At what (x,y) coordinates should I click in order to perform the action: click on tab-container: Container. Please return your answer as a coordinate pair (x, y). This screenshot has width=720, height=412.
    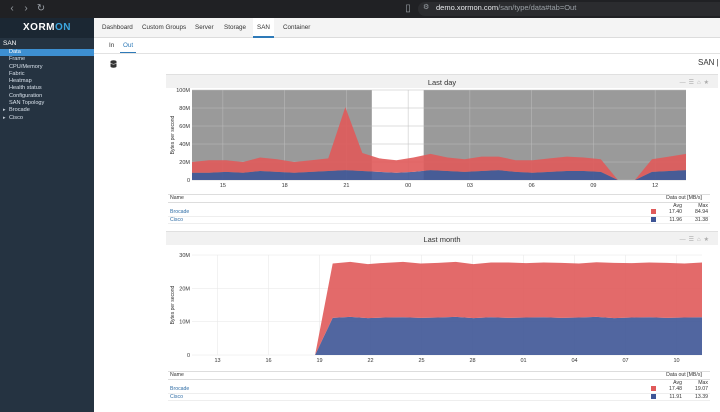
    Looking at the image, I should click on (296, 28).